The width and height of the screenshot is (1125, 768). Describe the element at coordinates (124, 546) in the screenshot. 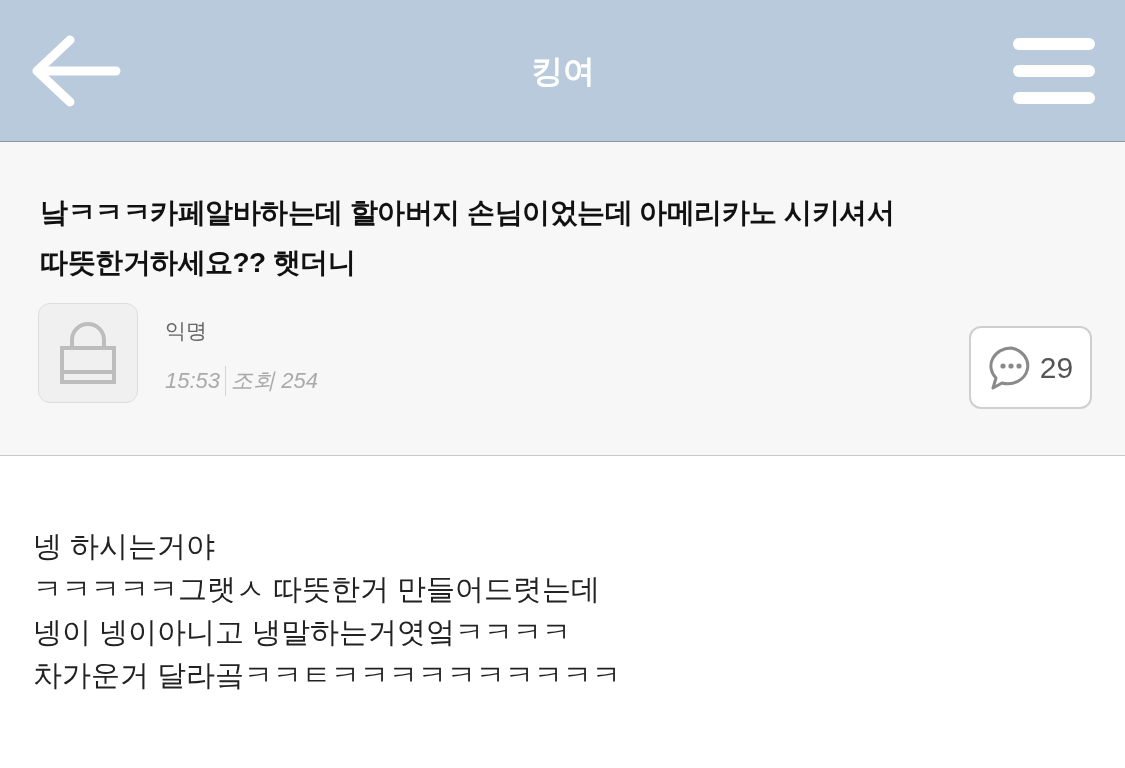

I see `post-text-line: 넹 하시는거야` at that location.